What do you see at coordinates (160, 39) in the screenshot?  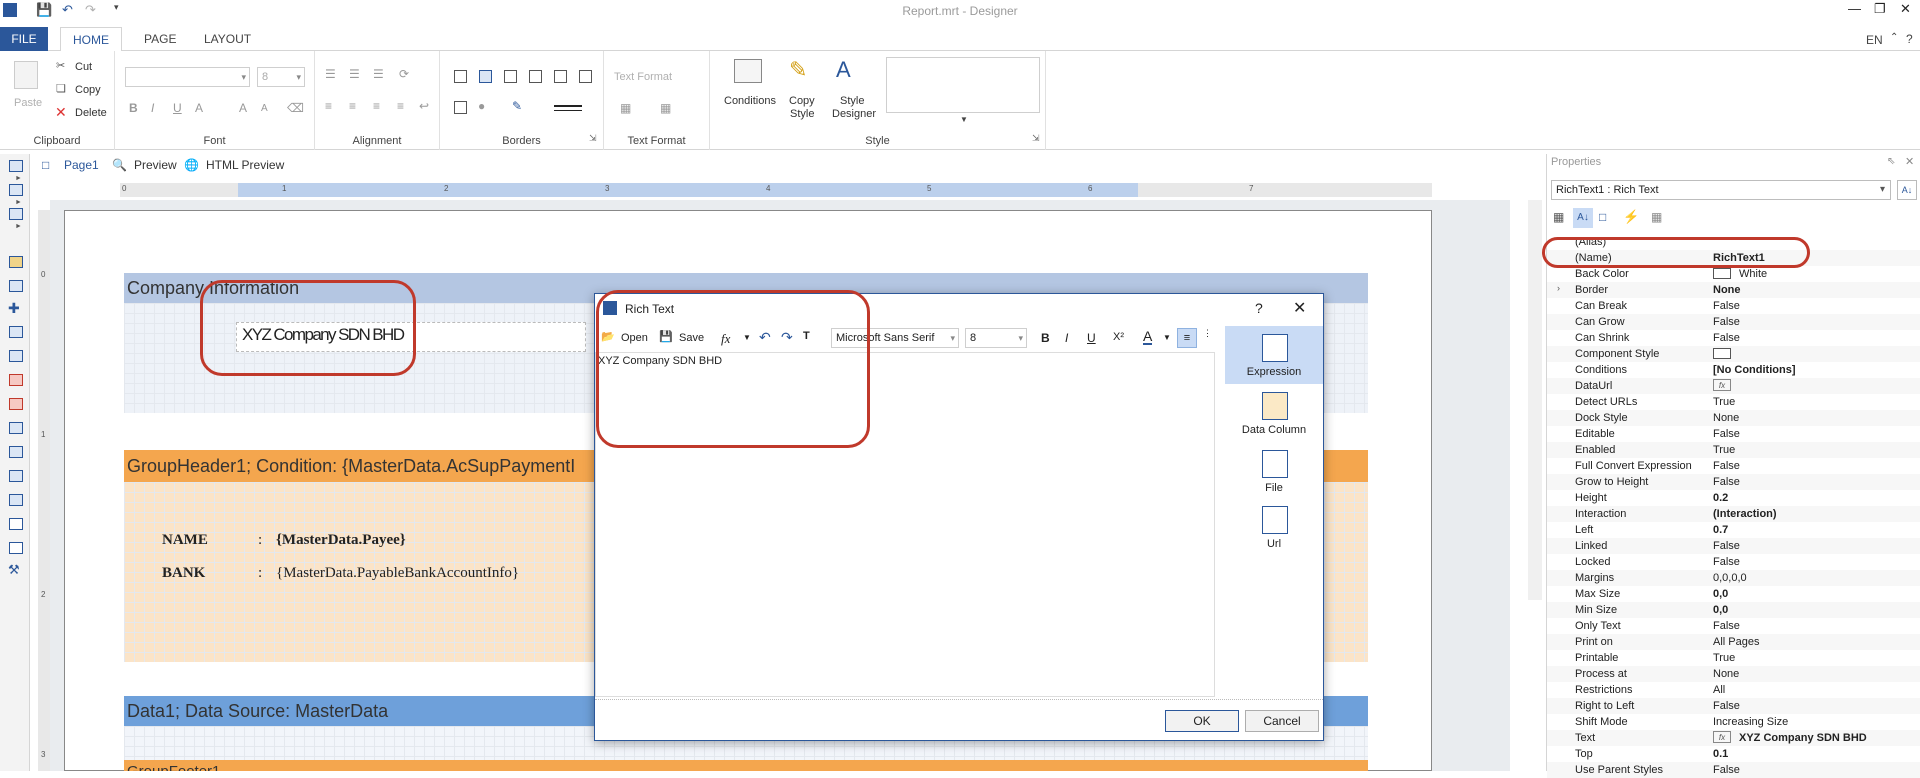 I see `tab-page: PAGE` at bounding box center [160, 39].